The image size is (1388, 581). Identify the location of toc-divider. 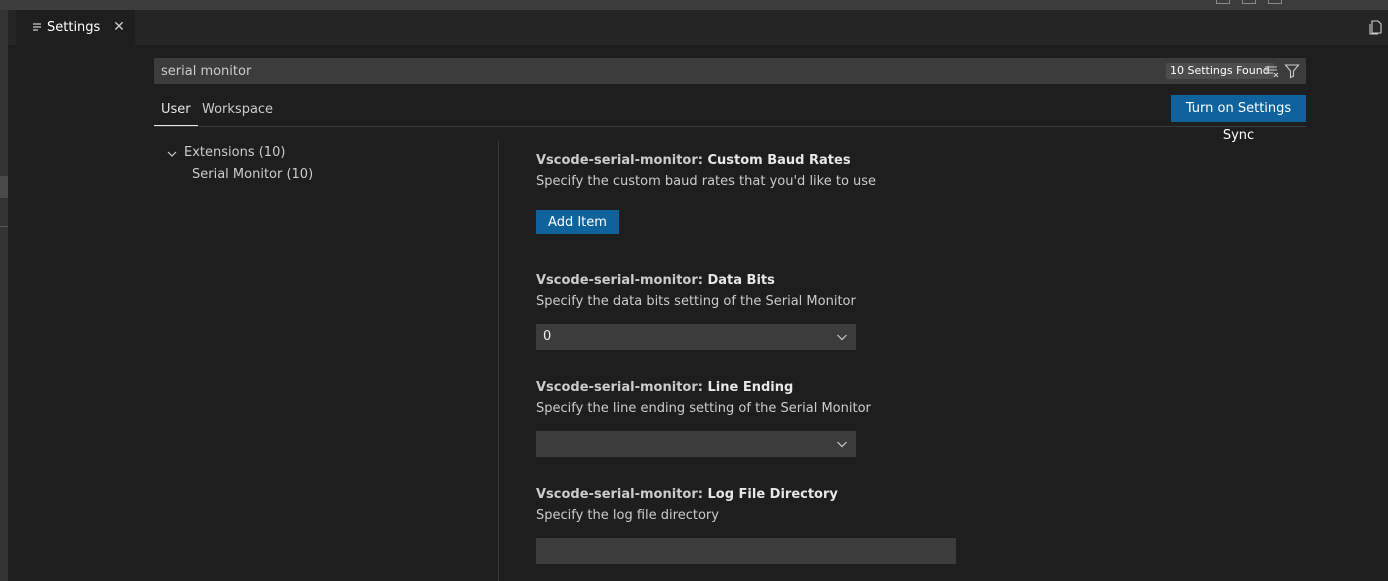
(498, 361).